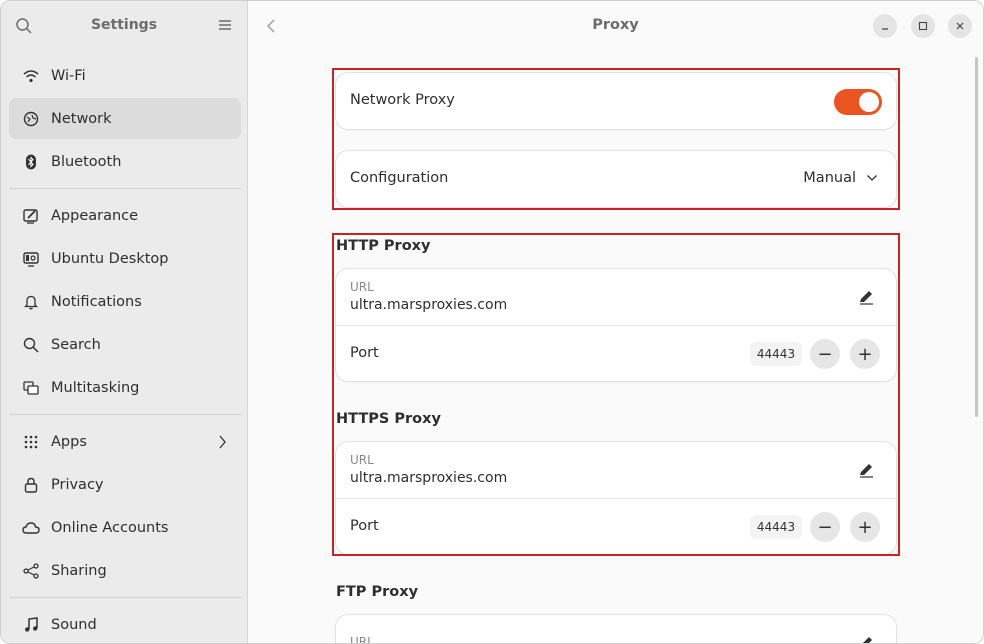 This screenshot has height=644, width=984. I want to click on wifi-icon, so click(31, 76).